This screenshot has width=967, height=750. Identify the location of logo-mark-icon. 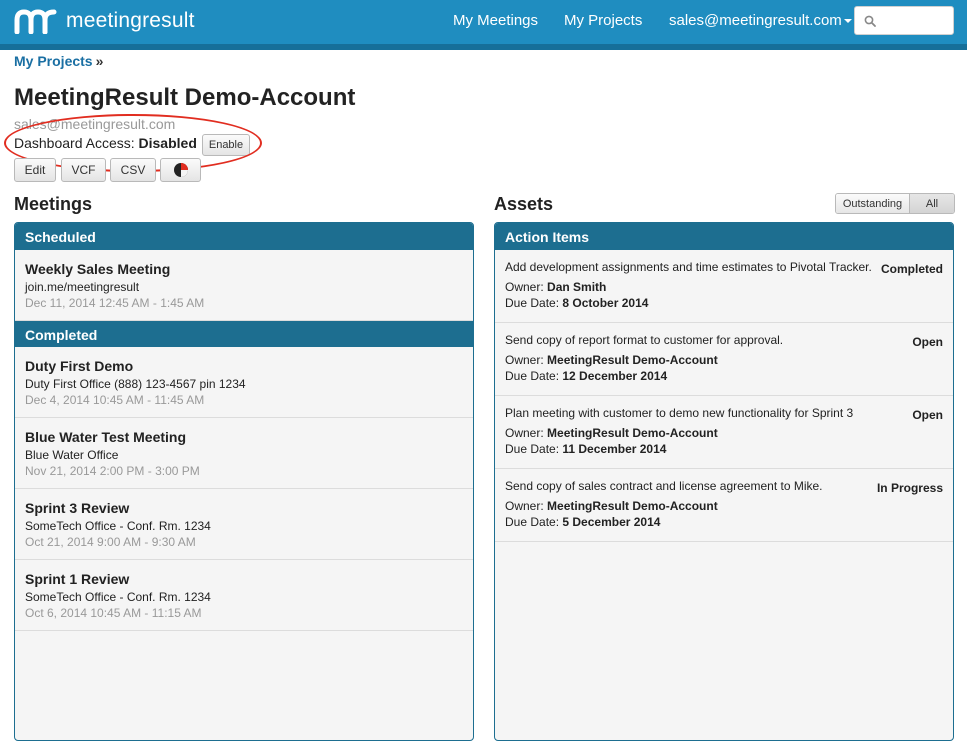
(35, 21).